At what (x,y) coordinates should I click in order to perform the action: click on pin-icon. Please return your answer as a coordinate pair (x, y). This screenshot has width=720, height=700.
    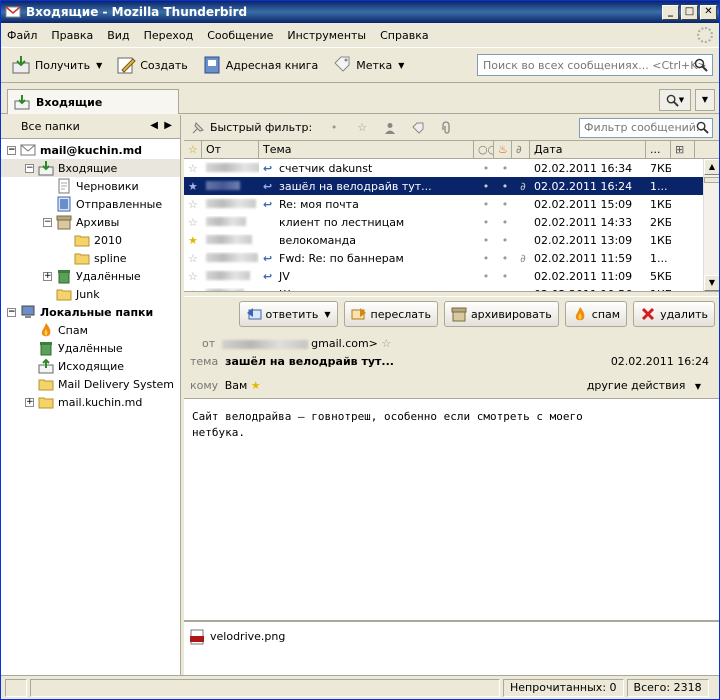
    Looking at the image, I should click on (198, 128).